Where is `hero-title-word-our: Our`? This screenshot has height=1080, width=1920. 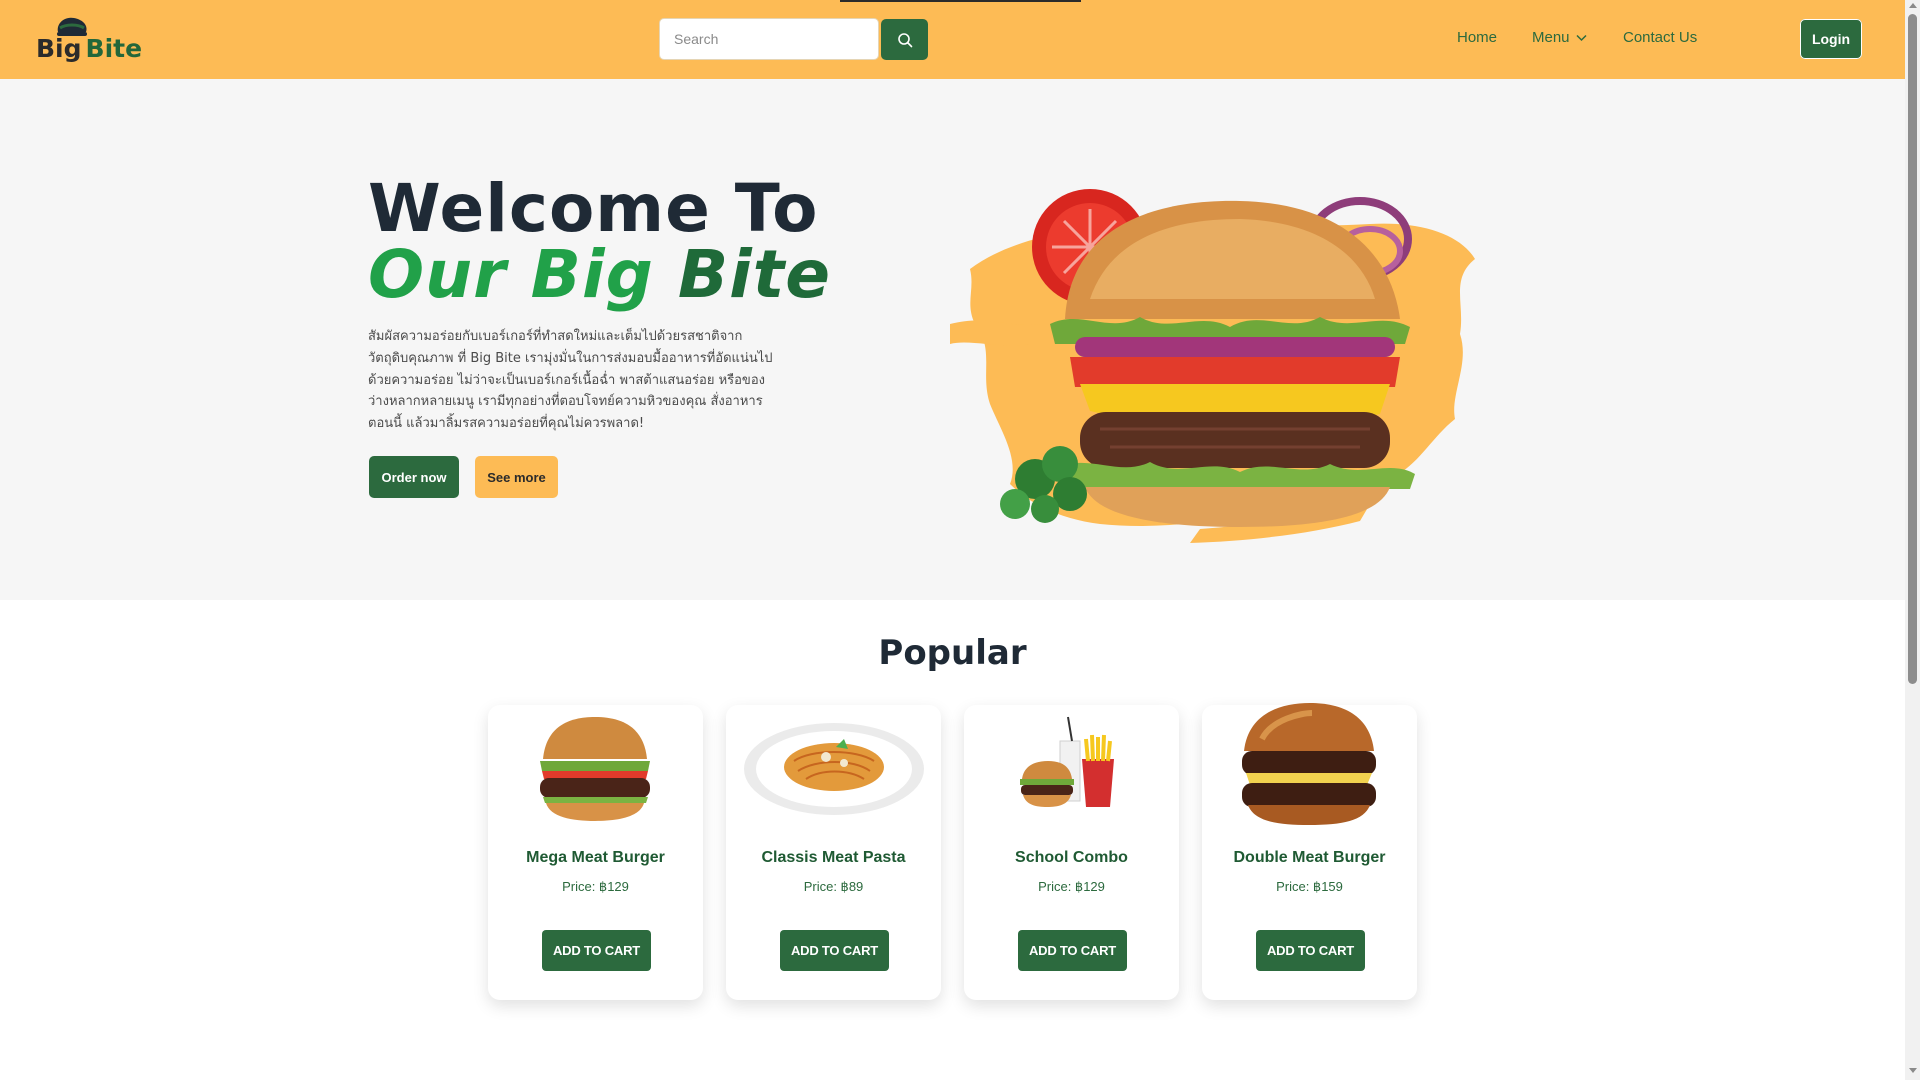
hero-title-word-our: Our is located at coordinates (437, 274).